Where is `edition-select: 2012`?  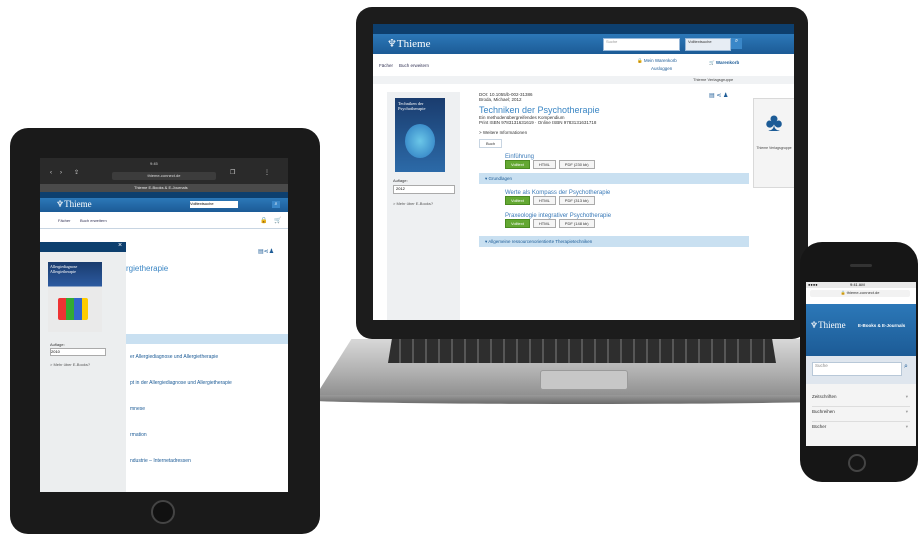
edition-select: 2012 is located at coordinates (424, 189).